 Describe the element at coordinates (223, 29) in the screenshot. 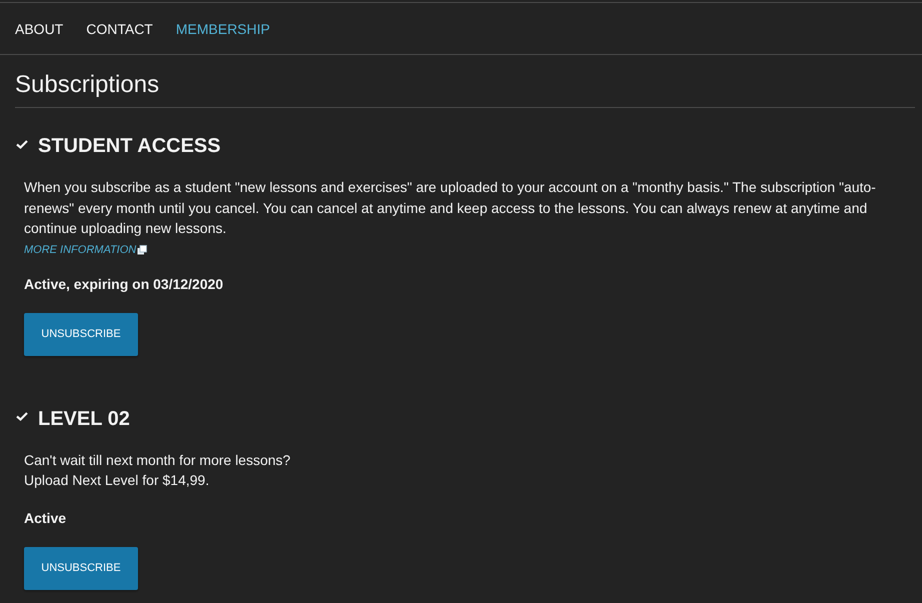

I see `nav-link: MEMBERSHIP` at that location.